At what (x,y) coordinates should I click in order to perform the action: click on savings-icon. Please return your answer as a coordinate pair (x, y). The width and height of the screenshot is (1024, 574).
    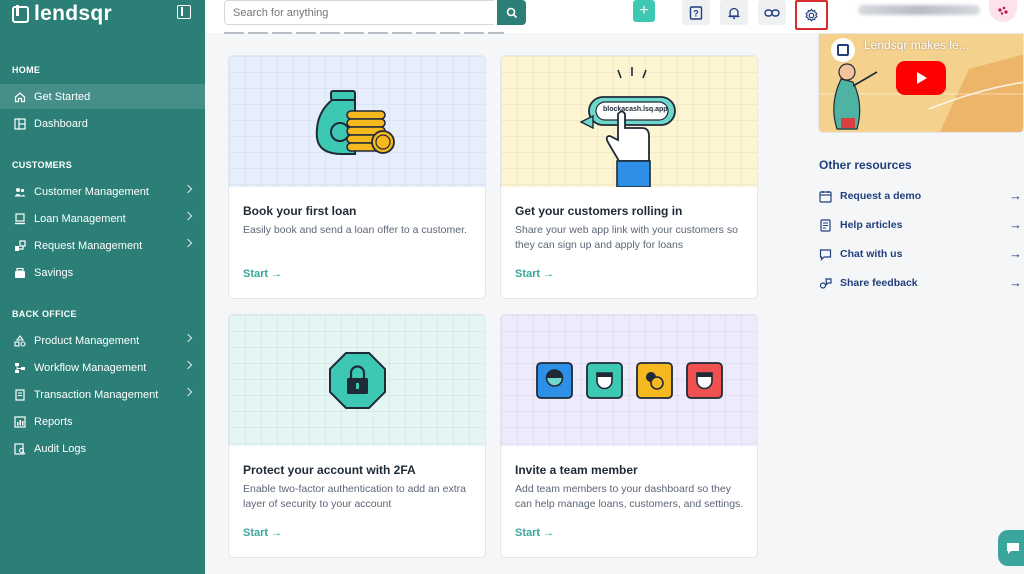
    Looking at the image, I should click on (20, 273).